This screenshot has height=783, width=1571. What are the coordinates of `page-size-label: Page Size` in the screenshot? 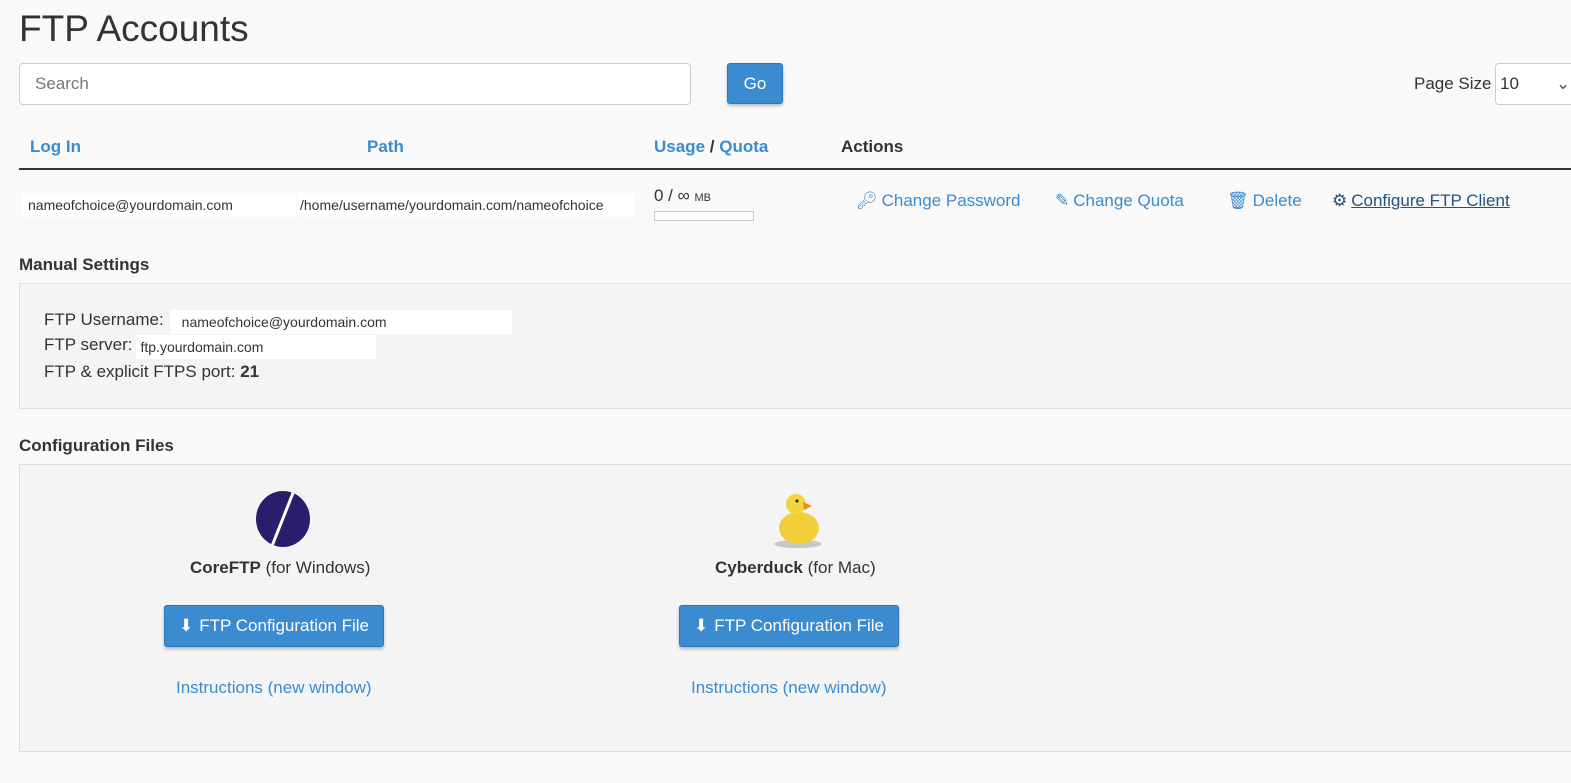 It's located at (1453, 83).